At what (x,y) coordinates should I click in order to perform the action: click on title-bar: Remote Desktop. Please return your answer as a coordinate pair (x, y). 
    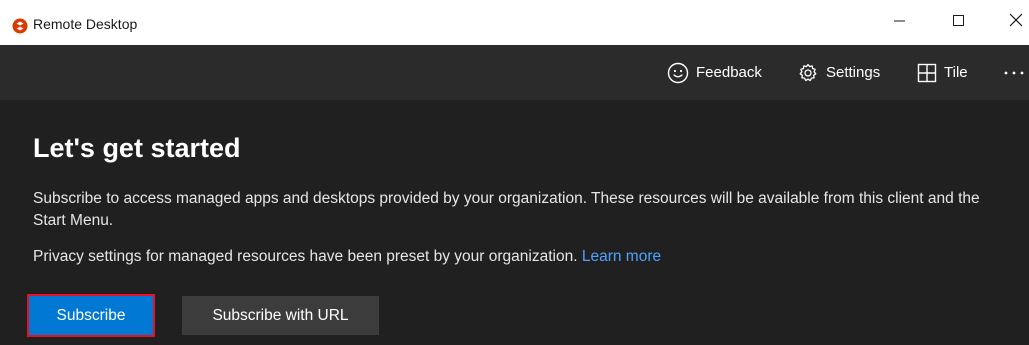
    Looking at the image, I should click on (514, 22).